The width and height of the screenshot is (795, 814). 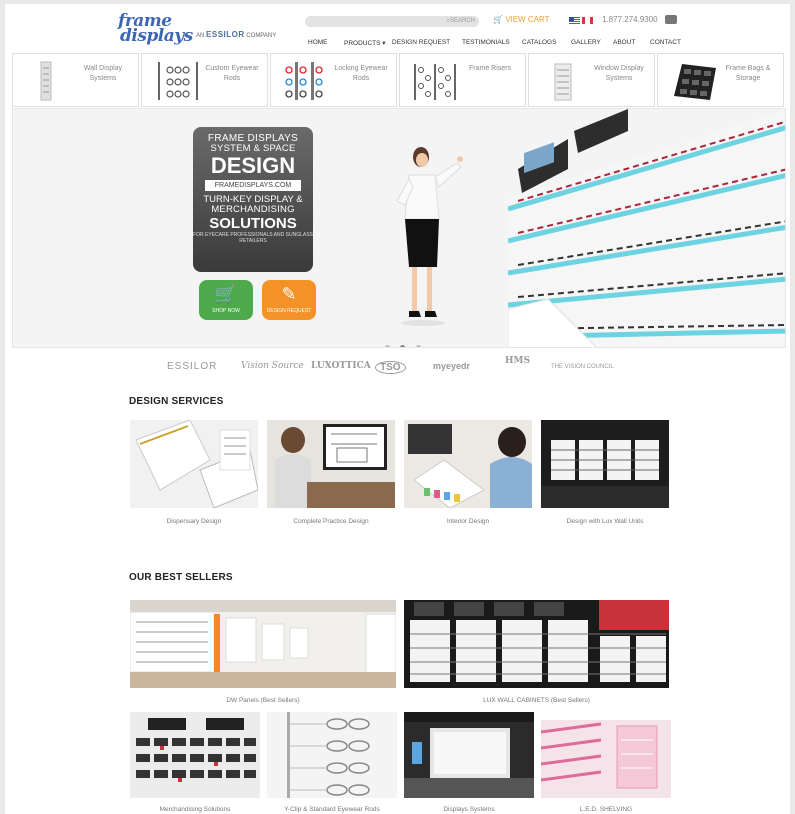 I want to click on partner-logo: LUXOTTICA, so click(x=341, y=366).